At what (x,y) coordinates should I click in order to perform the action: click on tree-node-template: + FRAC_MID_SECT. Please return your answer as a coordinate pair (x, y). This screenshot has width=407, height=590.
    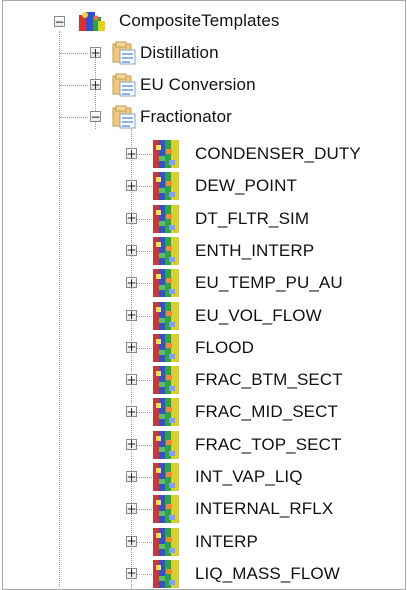
    Looking at the image, I should click on (204, 412).